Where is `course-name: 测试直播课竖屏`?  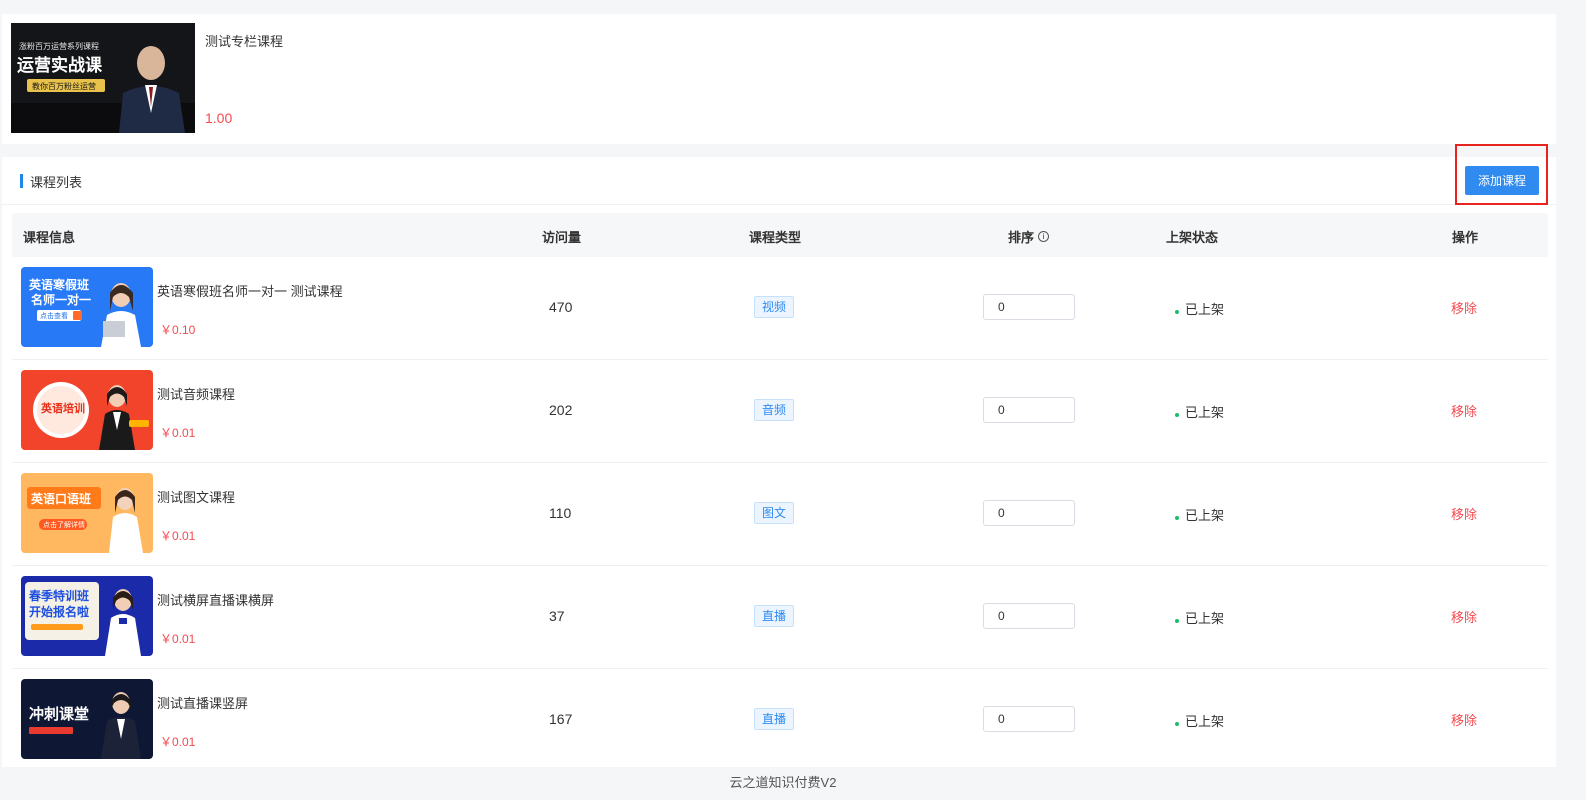
course-name: 测试直播课竖屏 is located at coordinates (203, 703).